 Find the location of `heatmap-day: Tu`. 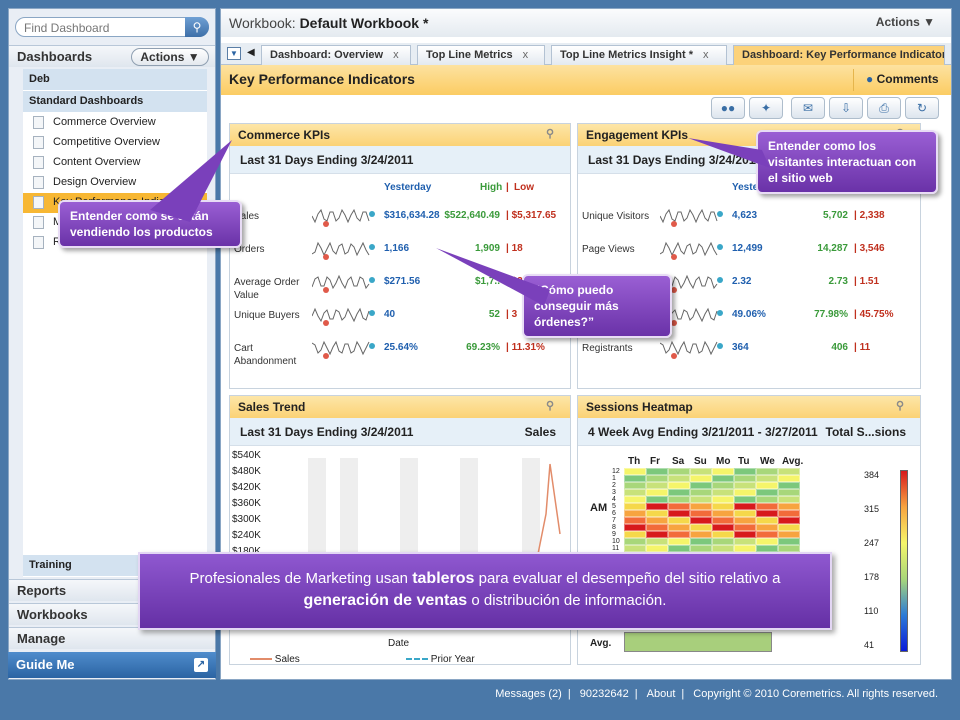

heatmap-day: Tu is located at coordinates (744, 461).